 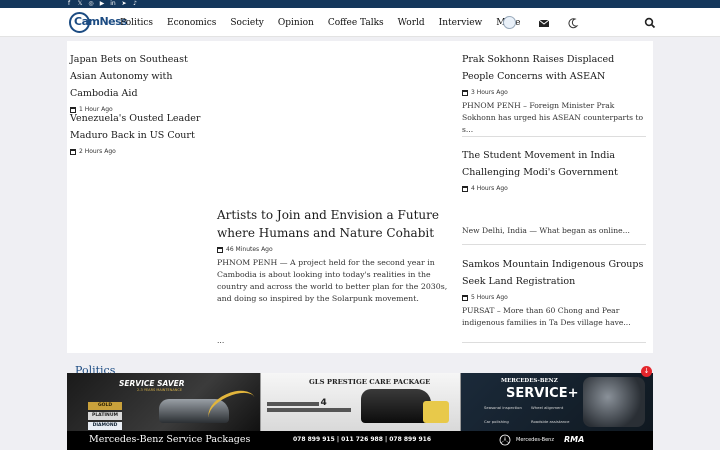 What do you see at coordinates (124, 4) in the screenshot?
I see `telegram-icon: ➤` at bounding box center [124, 4].